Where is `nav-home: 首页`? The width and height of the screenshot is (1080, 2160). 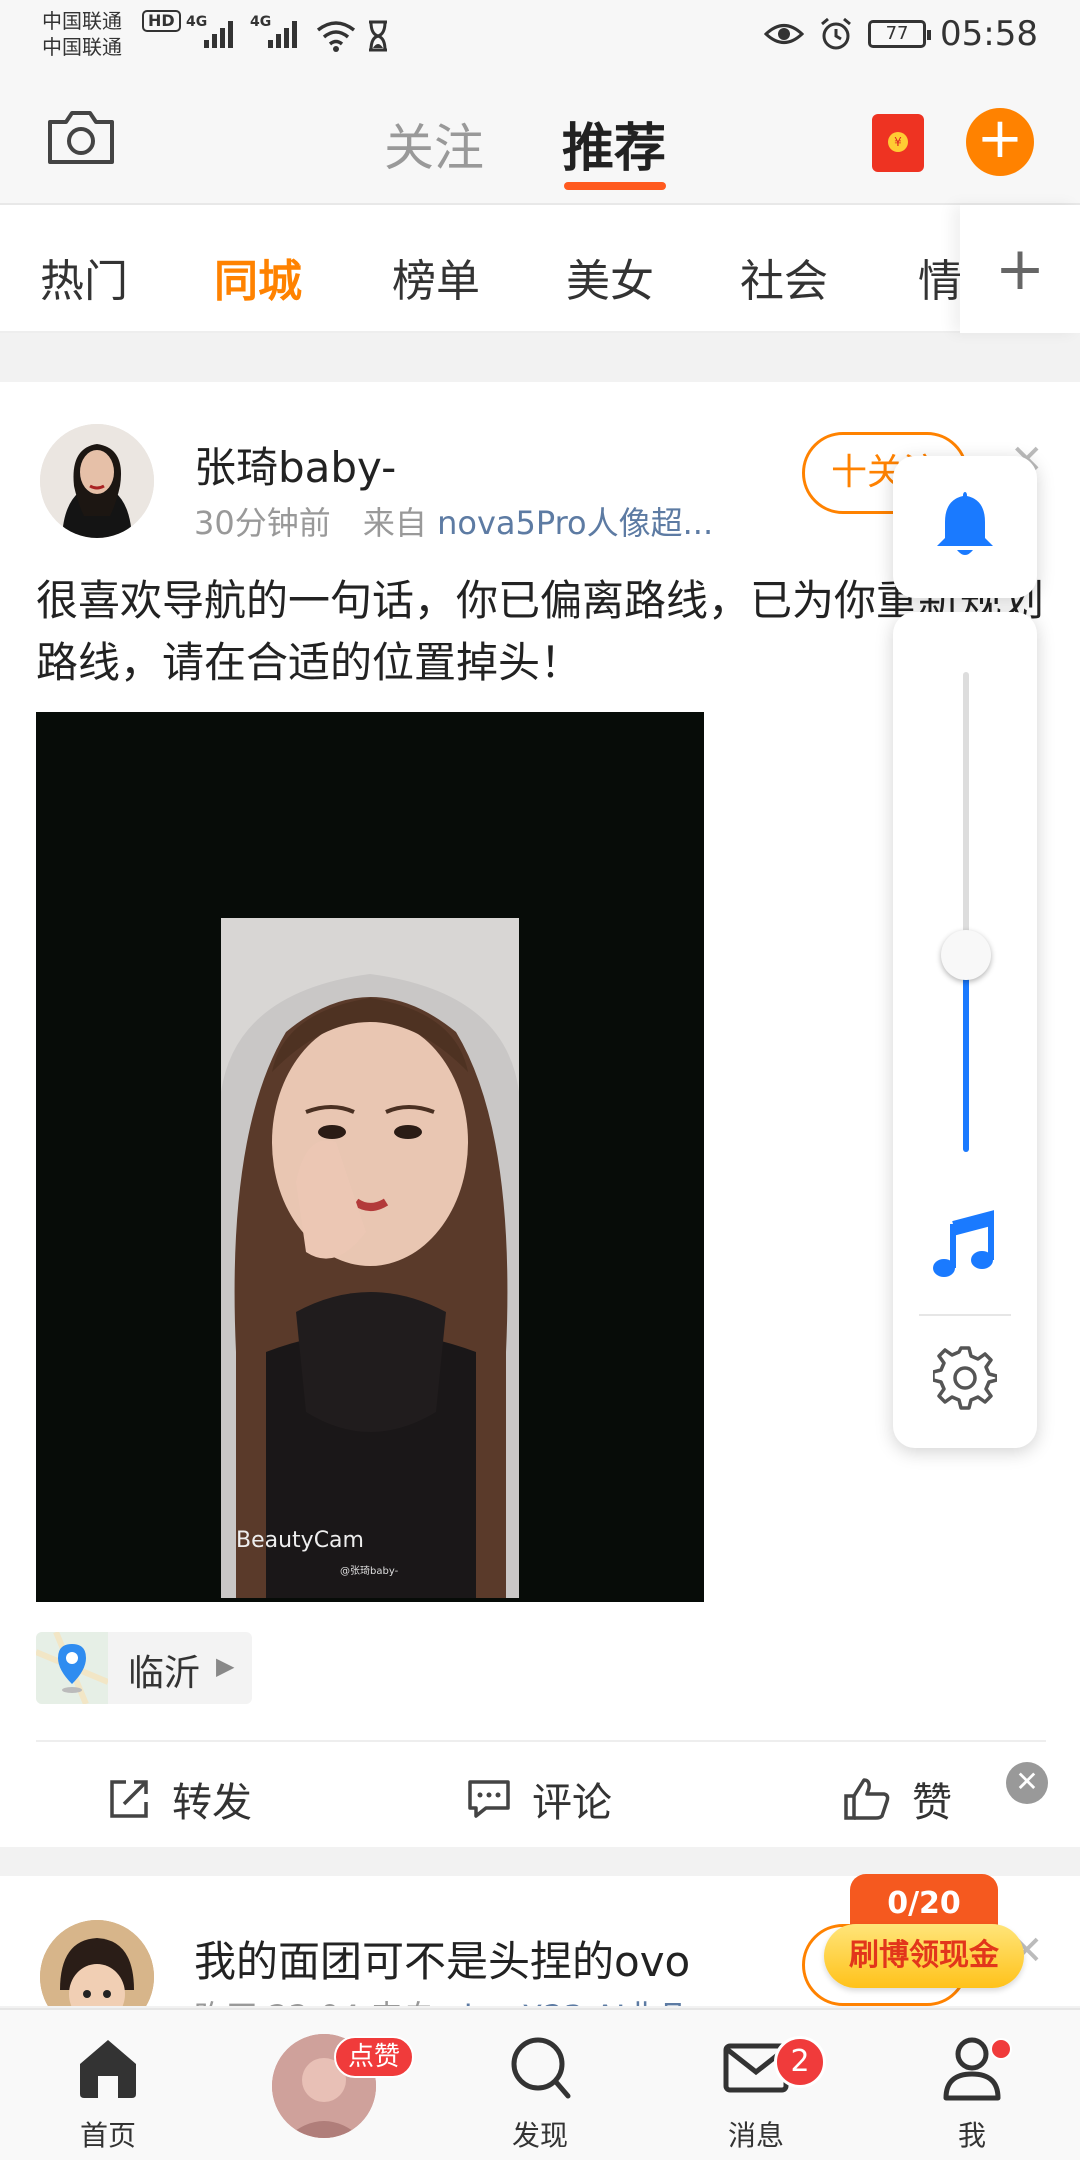
nav-home: 首页 is located at coordinates (108, 2085).